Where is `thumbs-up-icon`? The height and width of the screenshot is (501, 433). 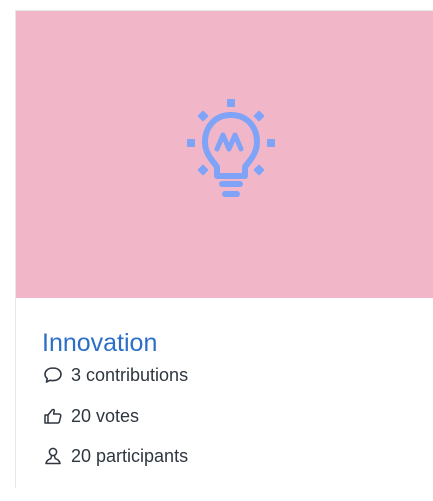 thumbs-up-icon is located at coordinates (53, 416).